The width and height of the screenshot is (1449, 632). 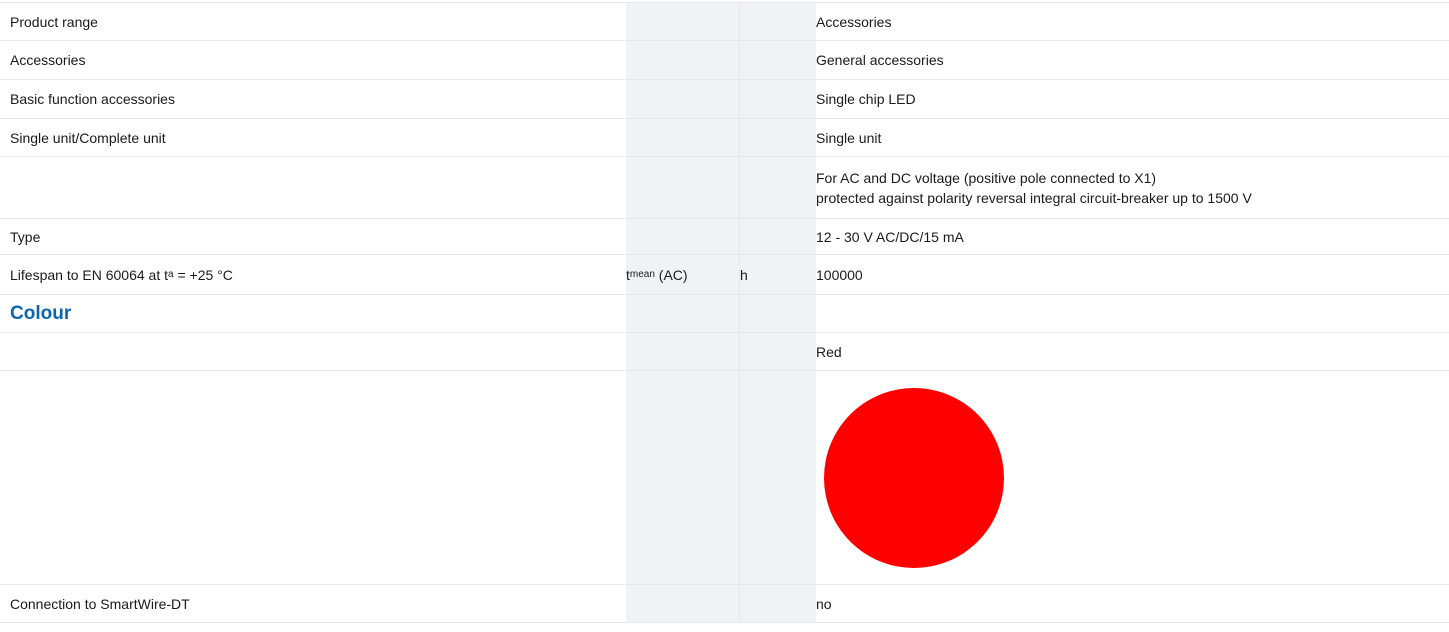 I want to click on row-value: Single unit, so click(x=849, y=137).